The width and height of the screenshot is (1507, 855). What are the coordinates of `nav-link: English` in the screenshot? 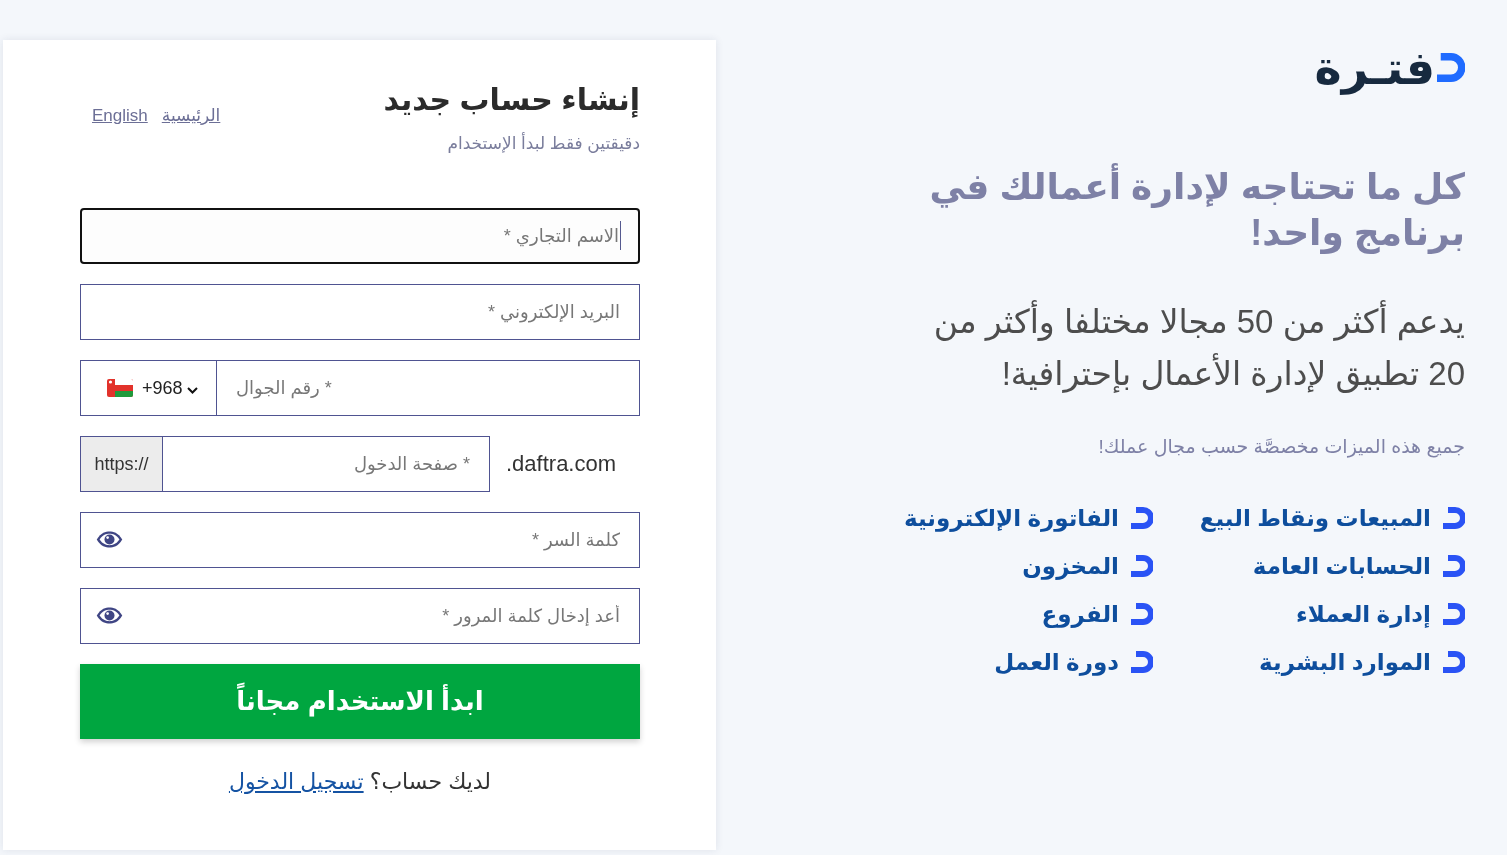 It's located at (120, 116).